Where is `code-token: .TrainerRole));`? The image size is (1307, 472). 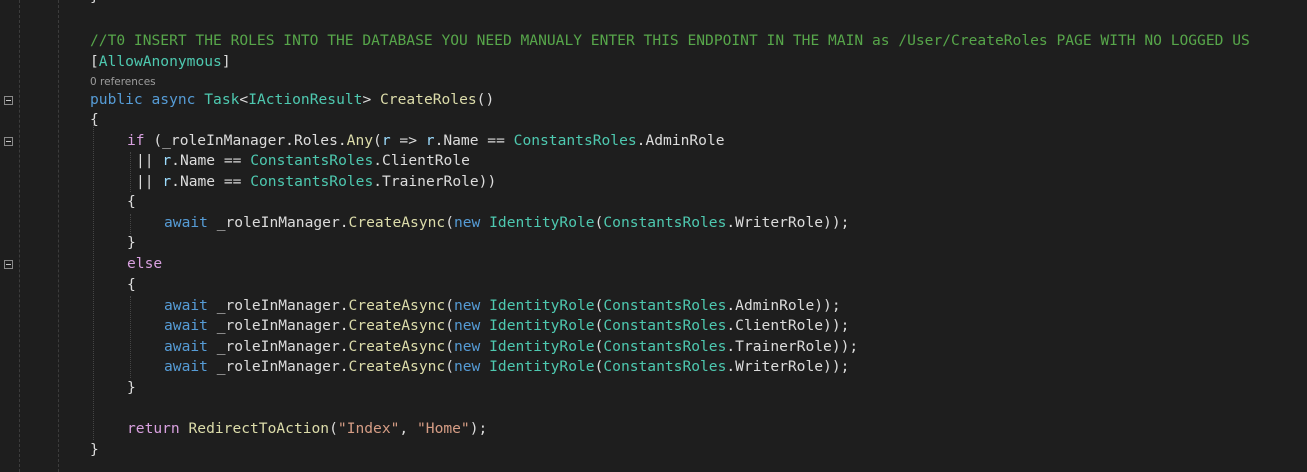
code-token: .TrainerRole)); is located at coordinates (792, 346).